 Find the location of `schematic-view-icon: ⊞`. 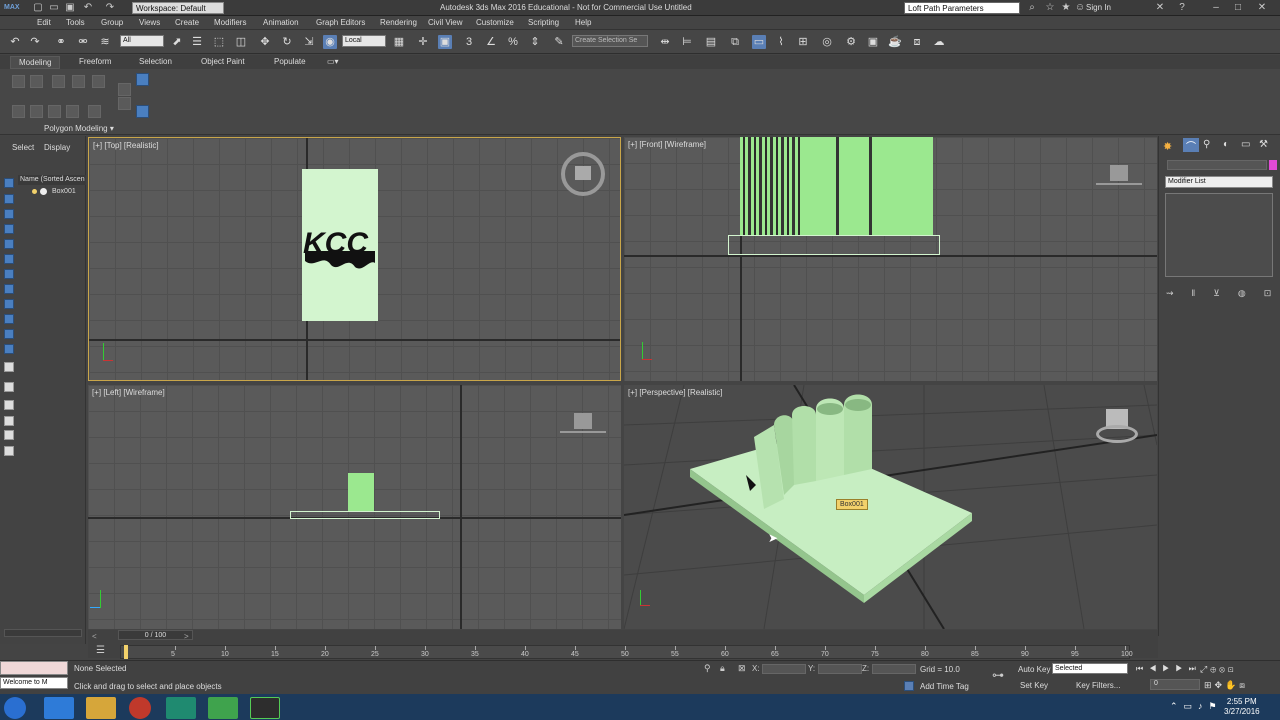

schematic-view-icon: ⊞ is located at coordinates (803, 42).